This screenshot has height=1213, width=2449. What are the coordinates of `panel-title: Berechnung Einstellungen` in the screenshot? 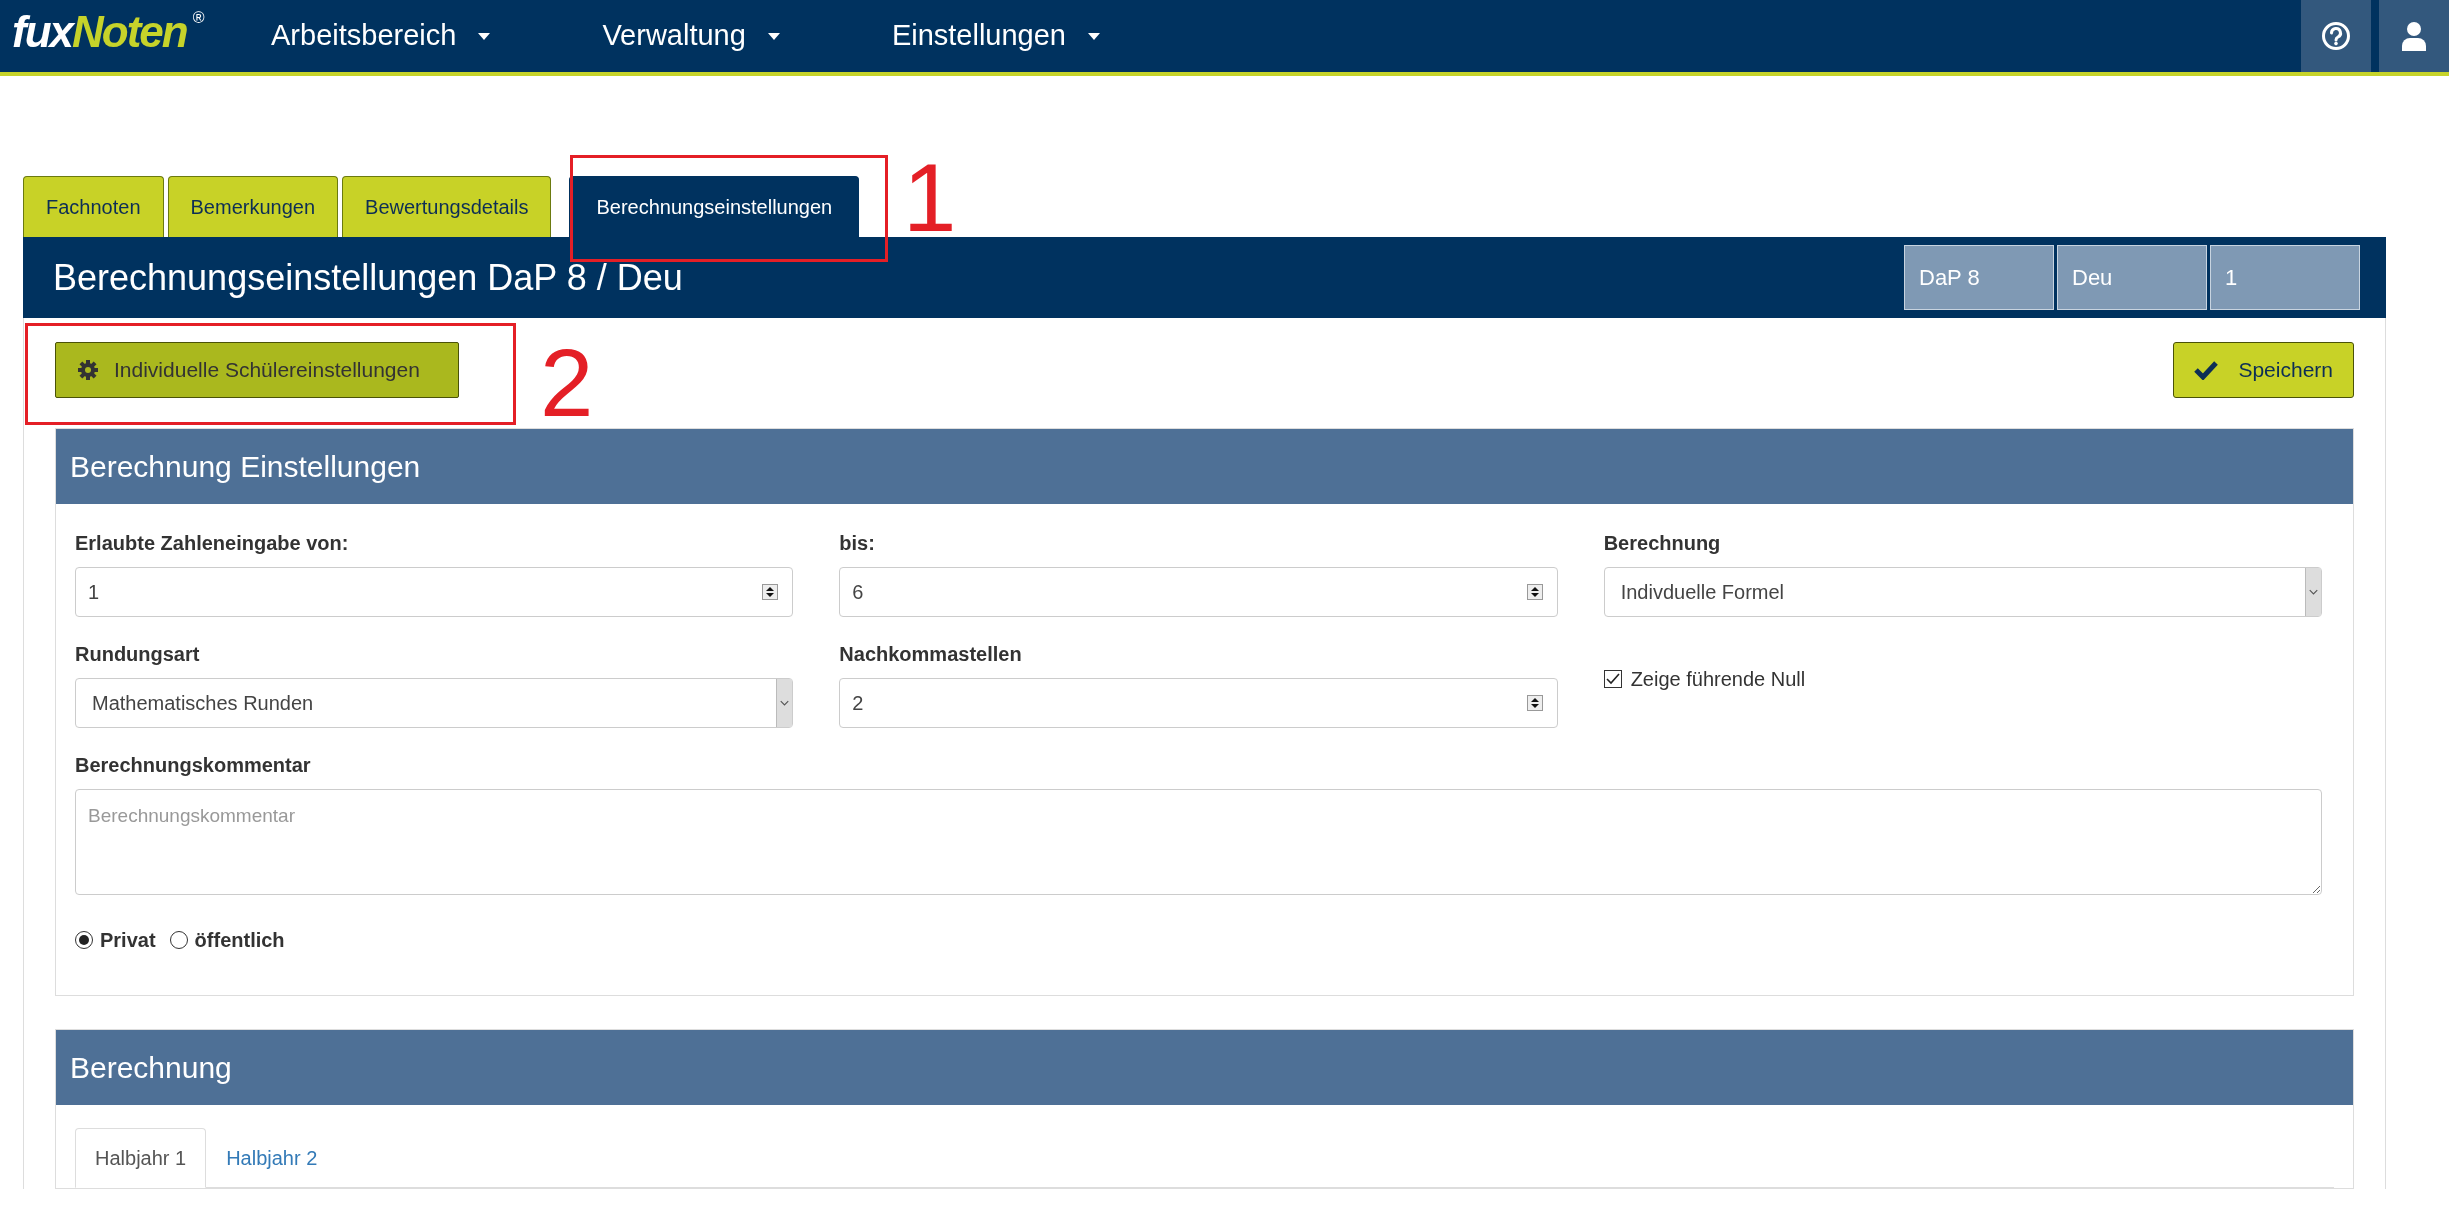 It's located at (1204, 466).